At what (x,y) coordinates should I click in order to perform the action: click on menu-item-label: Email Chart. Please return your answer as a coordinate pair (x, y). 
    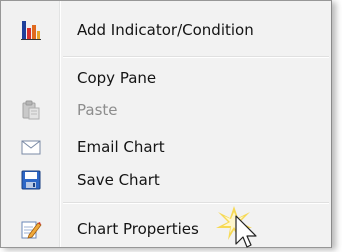
    Looking at the image, I should click on (121, 147).